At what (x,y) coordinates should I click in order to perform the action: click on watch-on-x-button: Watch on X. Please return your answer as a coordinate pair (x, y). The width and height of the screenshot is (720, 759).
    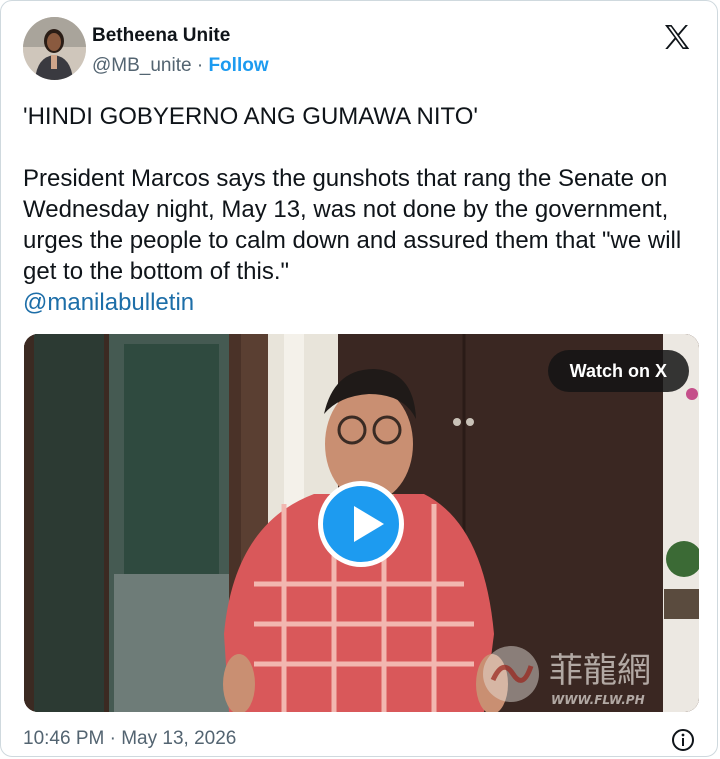
    Looking at the image, I should click on (618, 371).